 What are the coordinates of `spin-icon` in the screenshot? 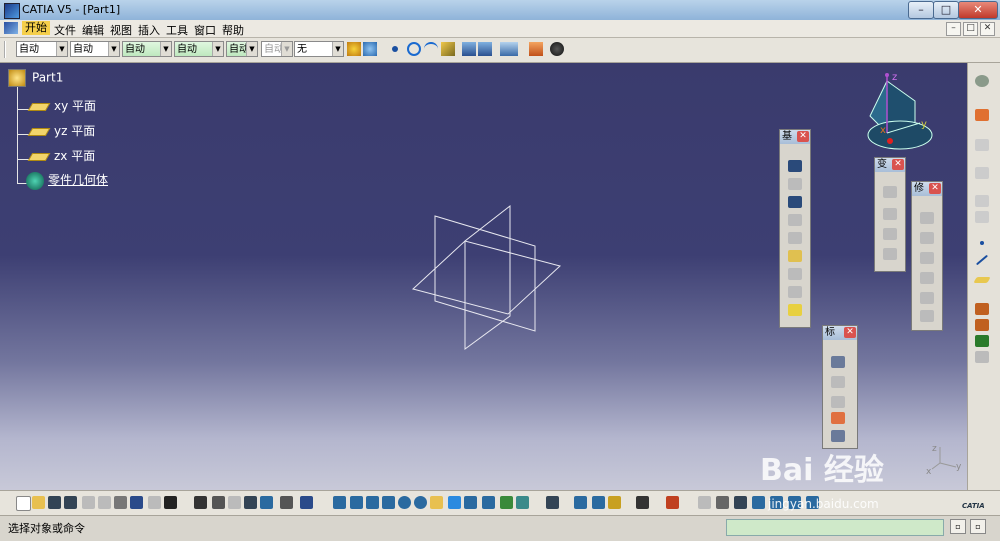 It's located at (704, 502).